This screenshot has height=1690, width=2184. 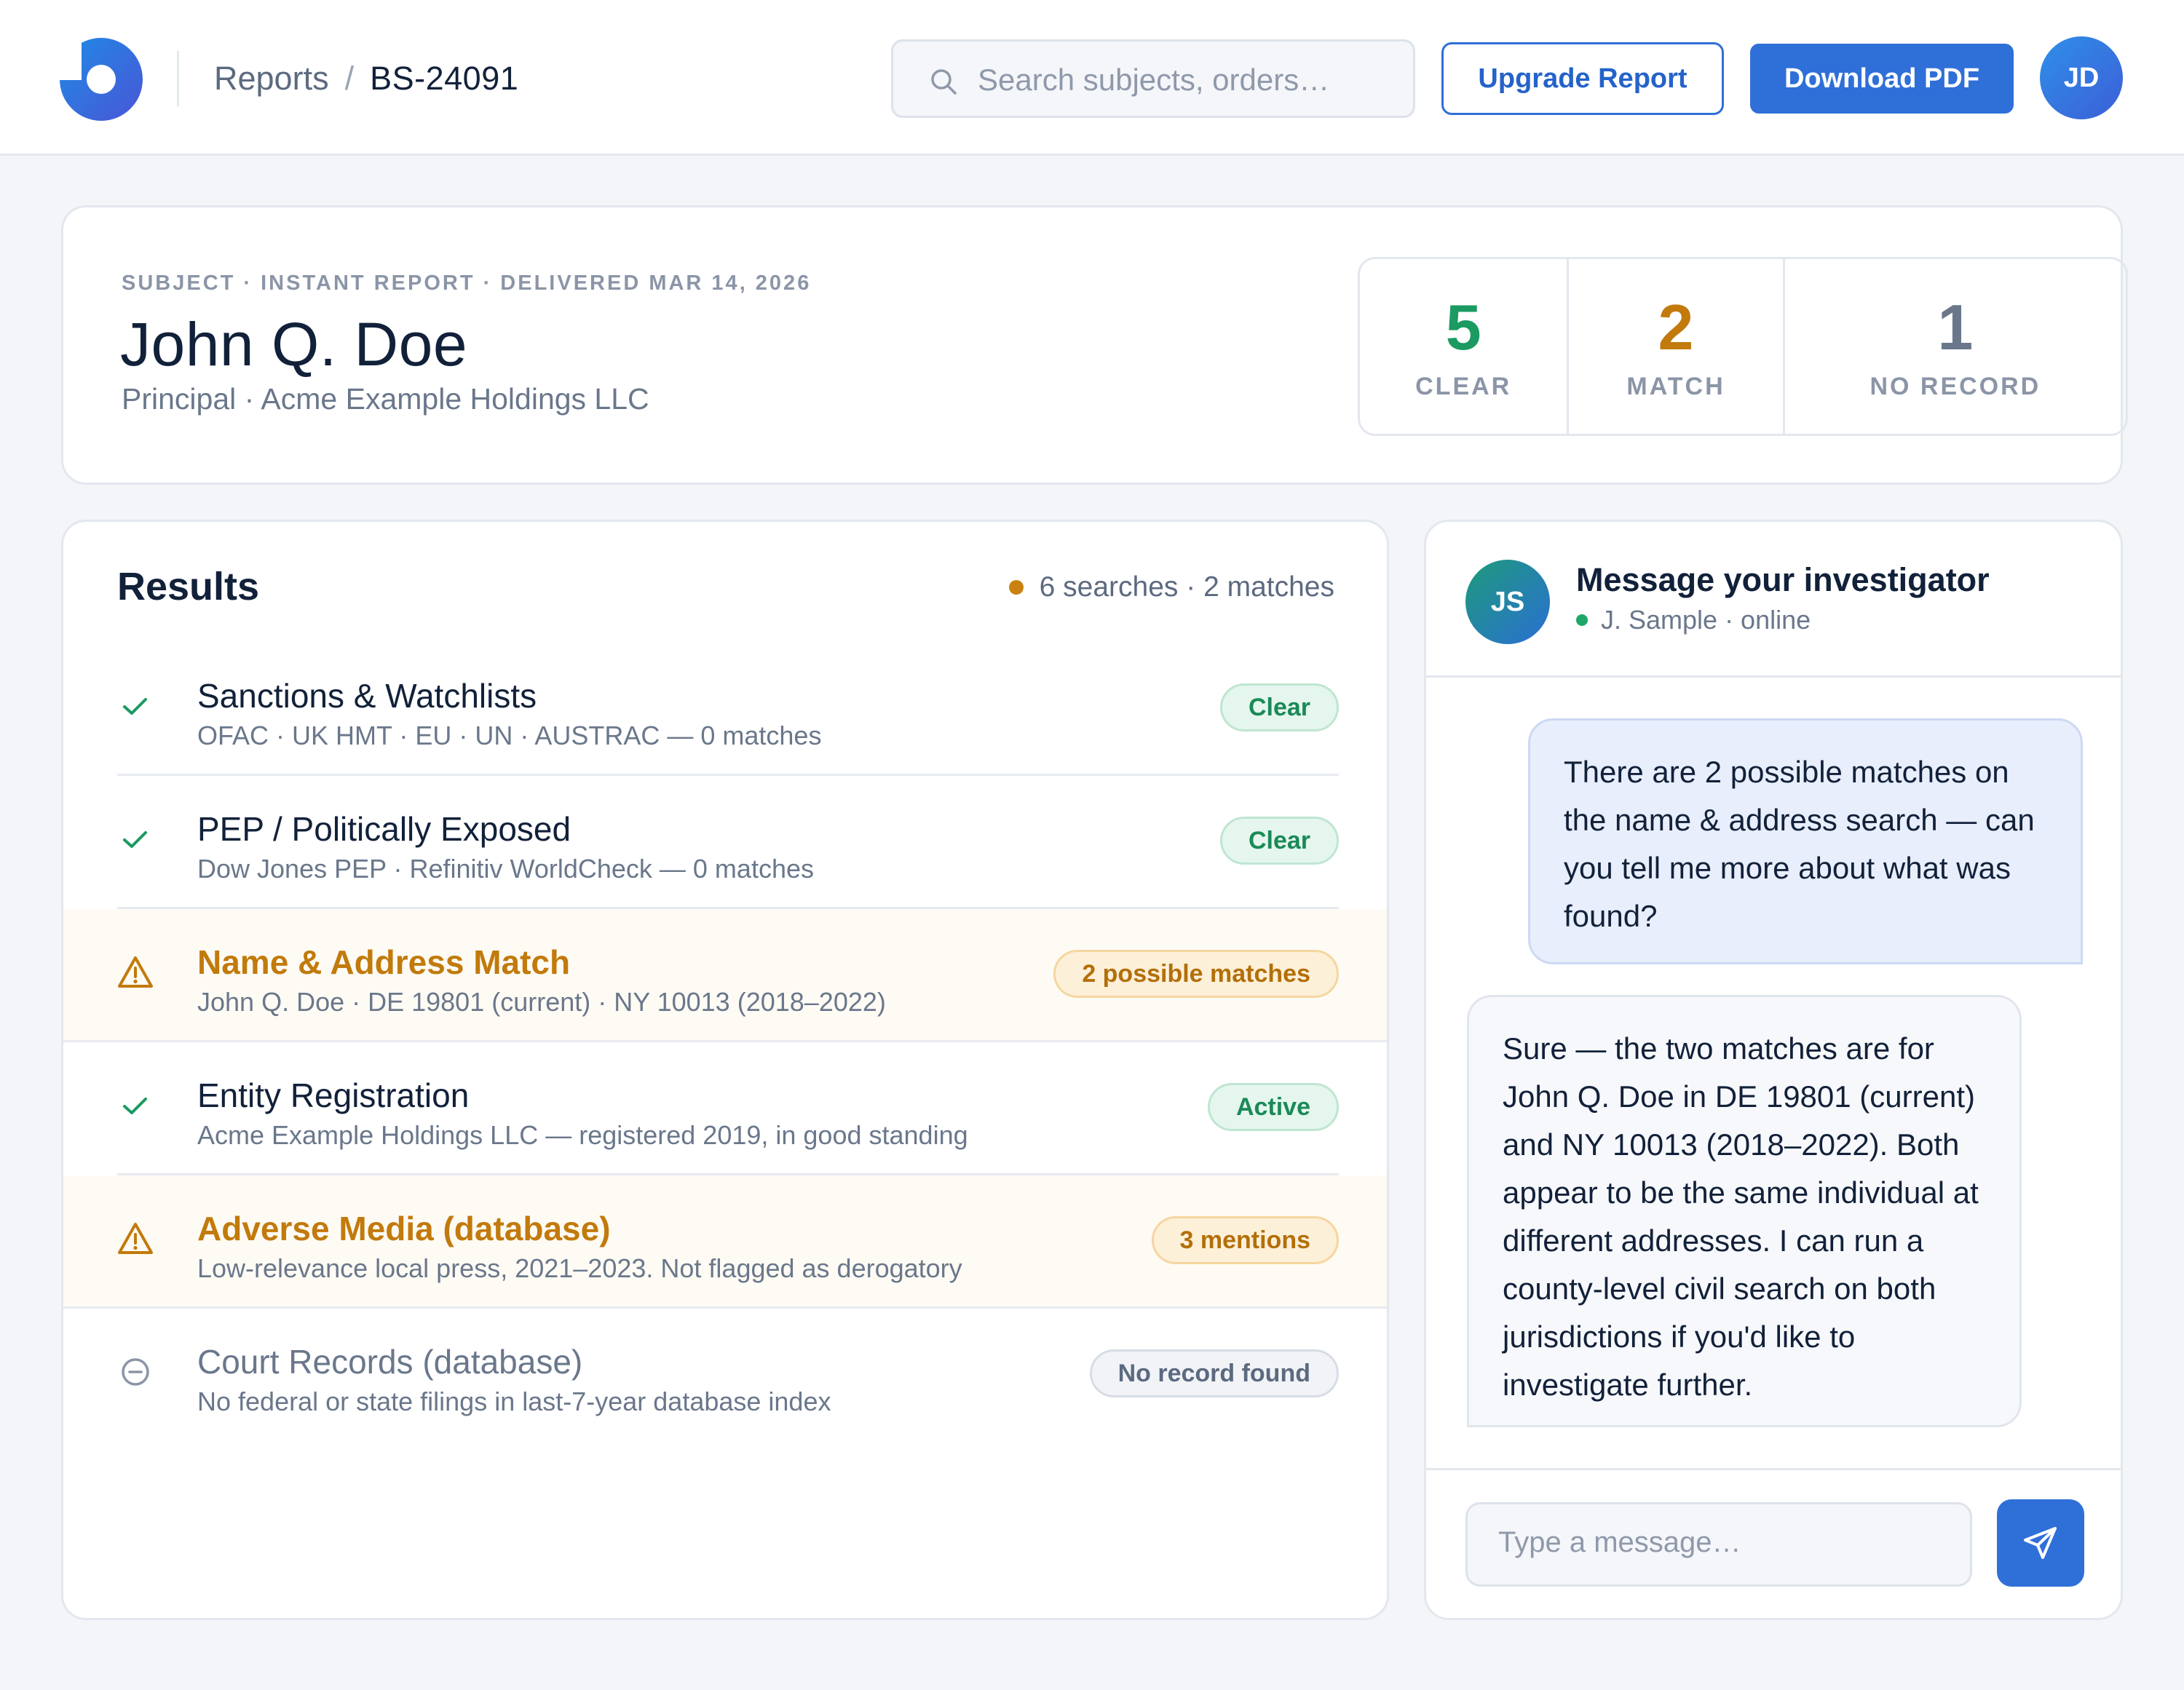 What do you see at coordinates (1196, 974) in the screenshot?
I see `status-badge: 2 possible matches` at bounding box center [1196, 974].